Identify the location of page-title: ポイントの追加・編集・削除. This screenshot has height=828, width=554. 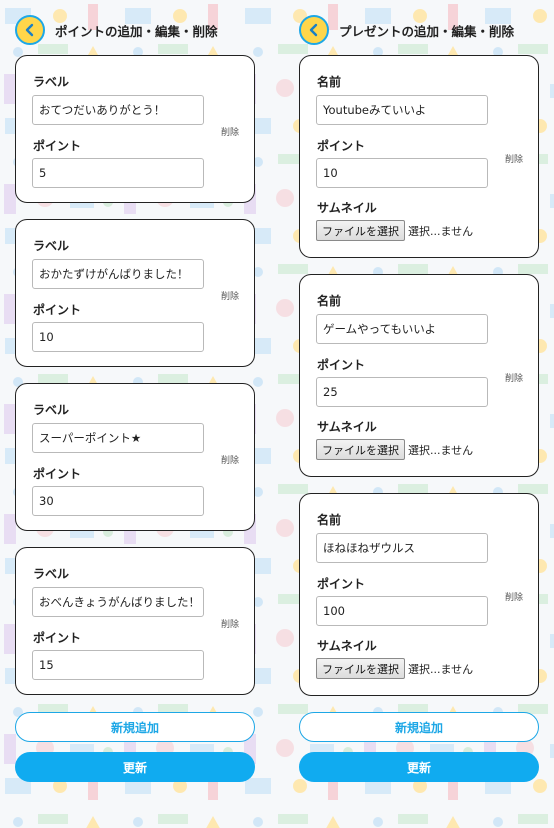
(136, 31).